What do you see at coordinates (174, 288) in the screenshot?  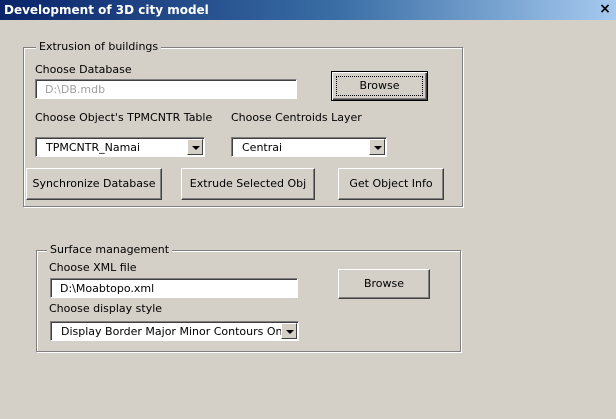 I see `xml-path-field: D:\Moabtopo.xml` at bounding box center [174, 288].